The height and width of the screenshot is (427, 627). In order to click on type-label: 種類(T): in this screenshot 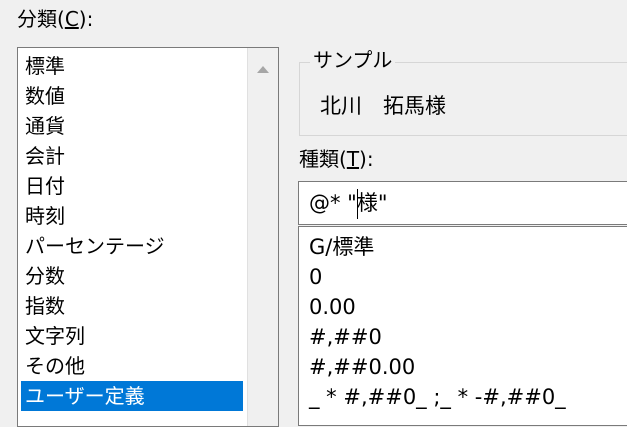, I will do `click(336, 159)`.